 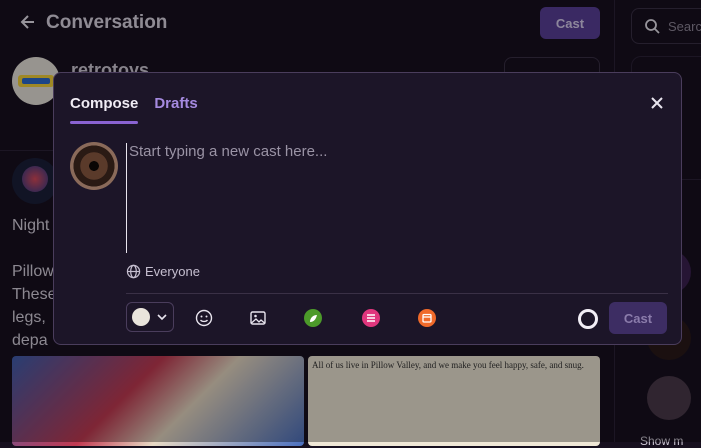 I want to click on tab-drafts: Drafts, so click(x=175, y=109).